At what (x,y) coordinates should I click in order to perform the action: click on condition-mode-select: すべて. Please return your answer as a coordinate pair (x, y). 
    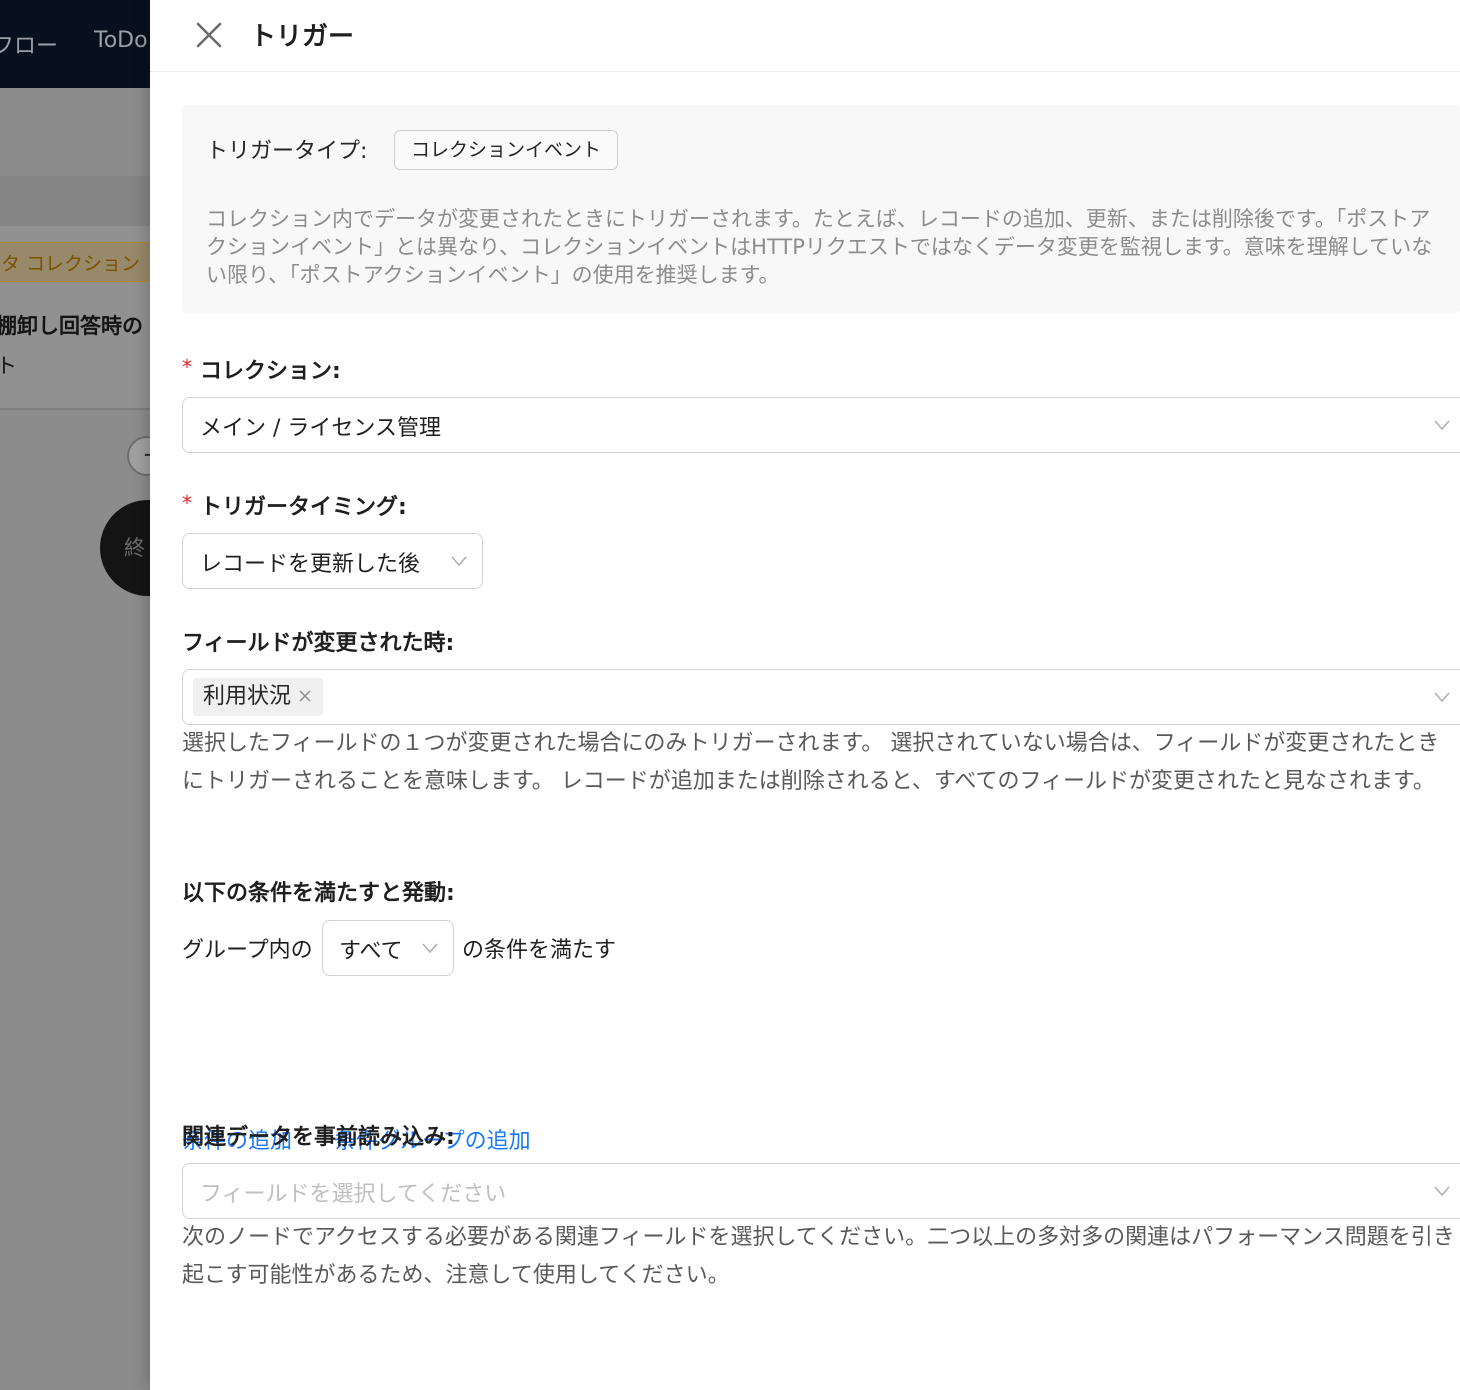
    Looking at the image, I should click on (388, 948).